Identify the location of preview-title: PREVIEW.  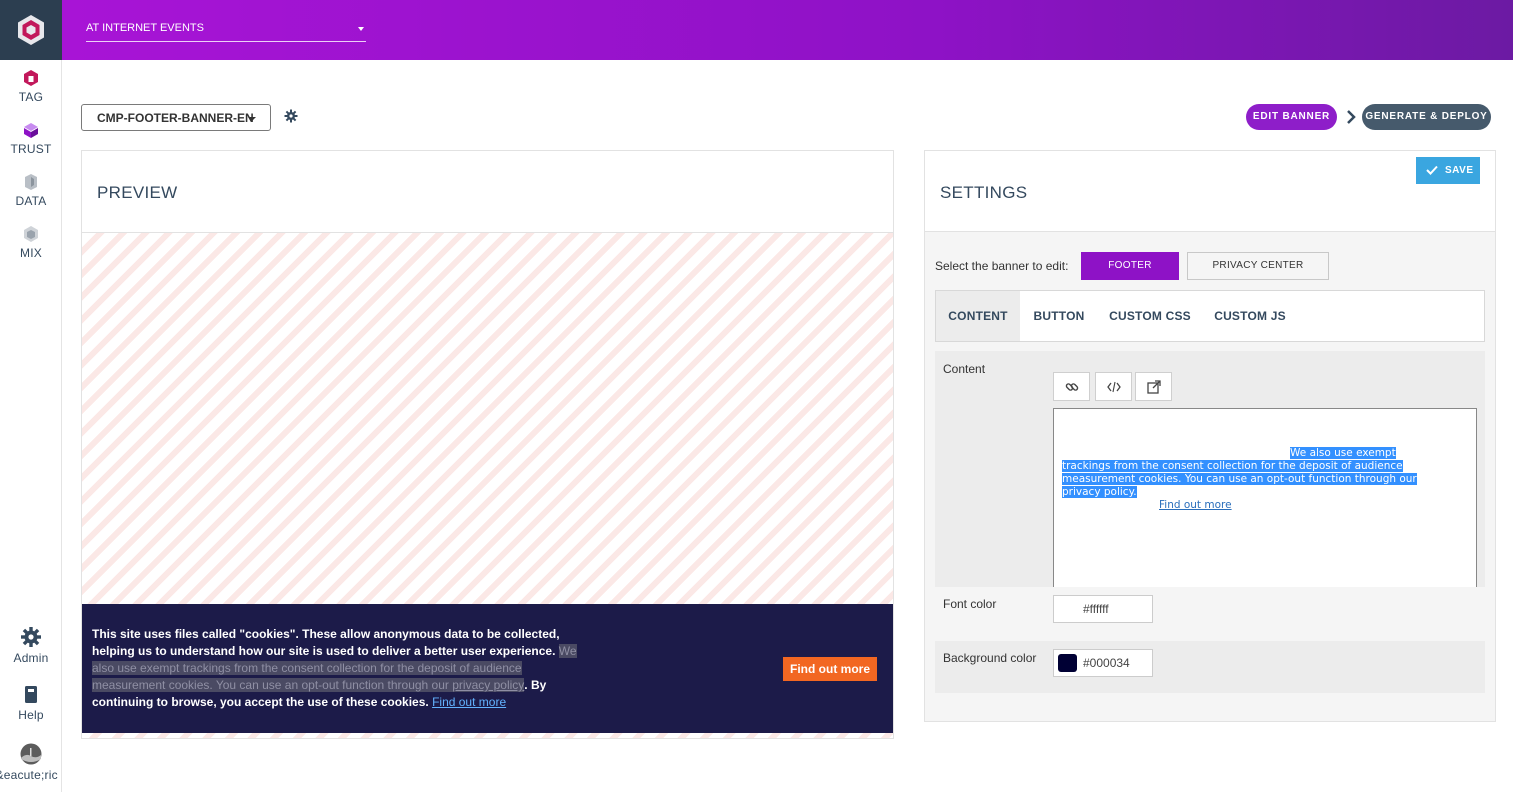
(137, 192).